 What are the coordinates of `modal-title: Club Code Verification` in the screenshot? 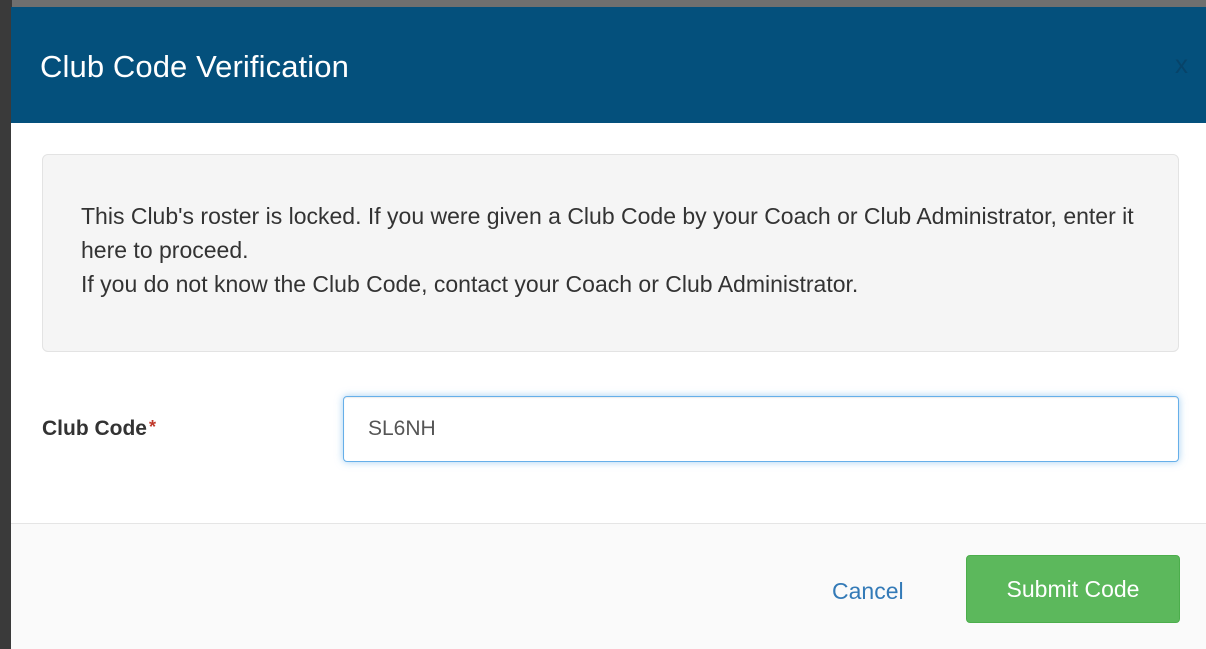 It's located at (194, 66).